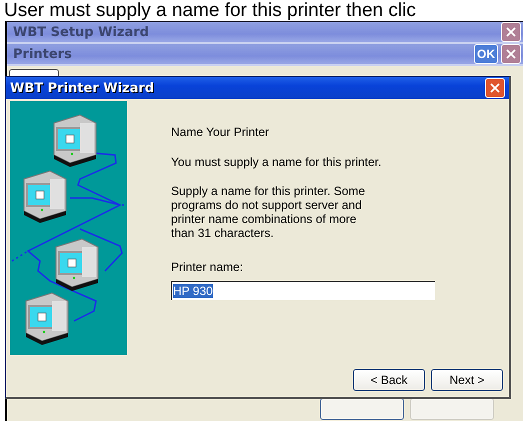  Describe the element at coordinates (362, 409) in the screenshot. I see `background-button` at that location.